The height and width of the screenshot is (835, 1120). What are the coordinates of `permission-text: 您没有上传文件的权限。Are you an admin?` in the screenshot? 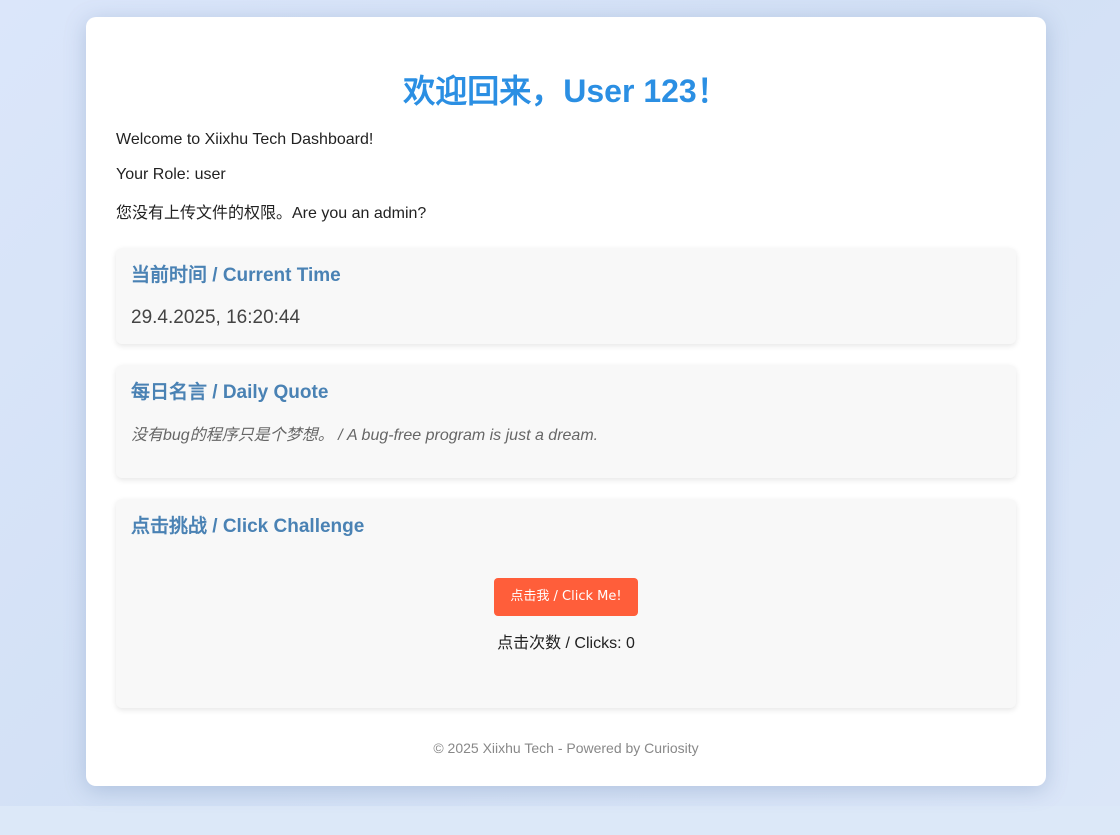 It's located at (271, 213).